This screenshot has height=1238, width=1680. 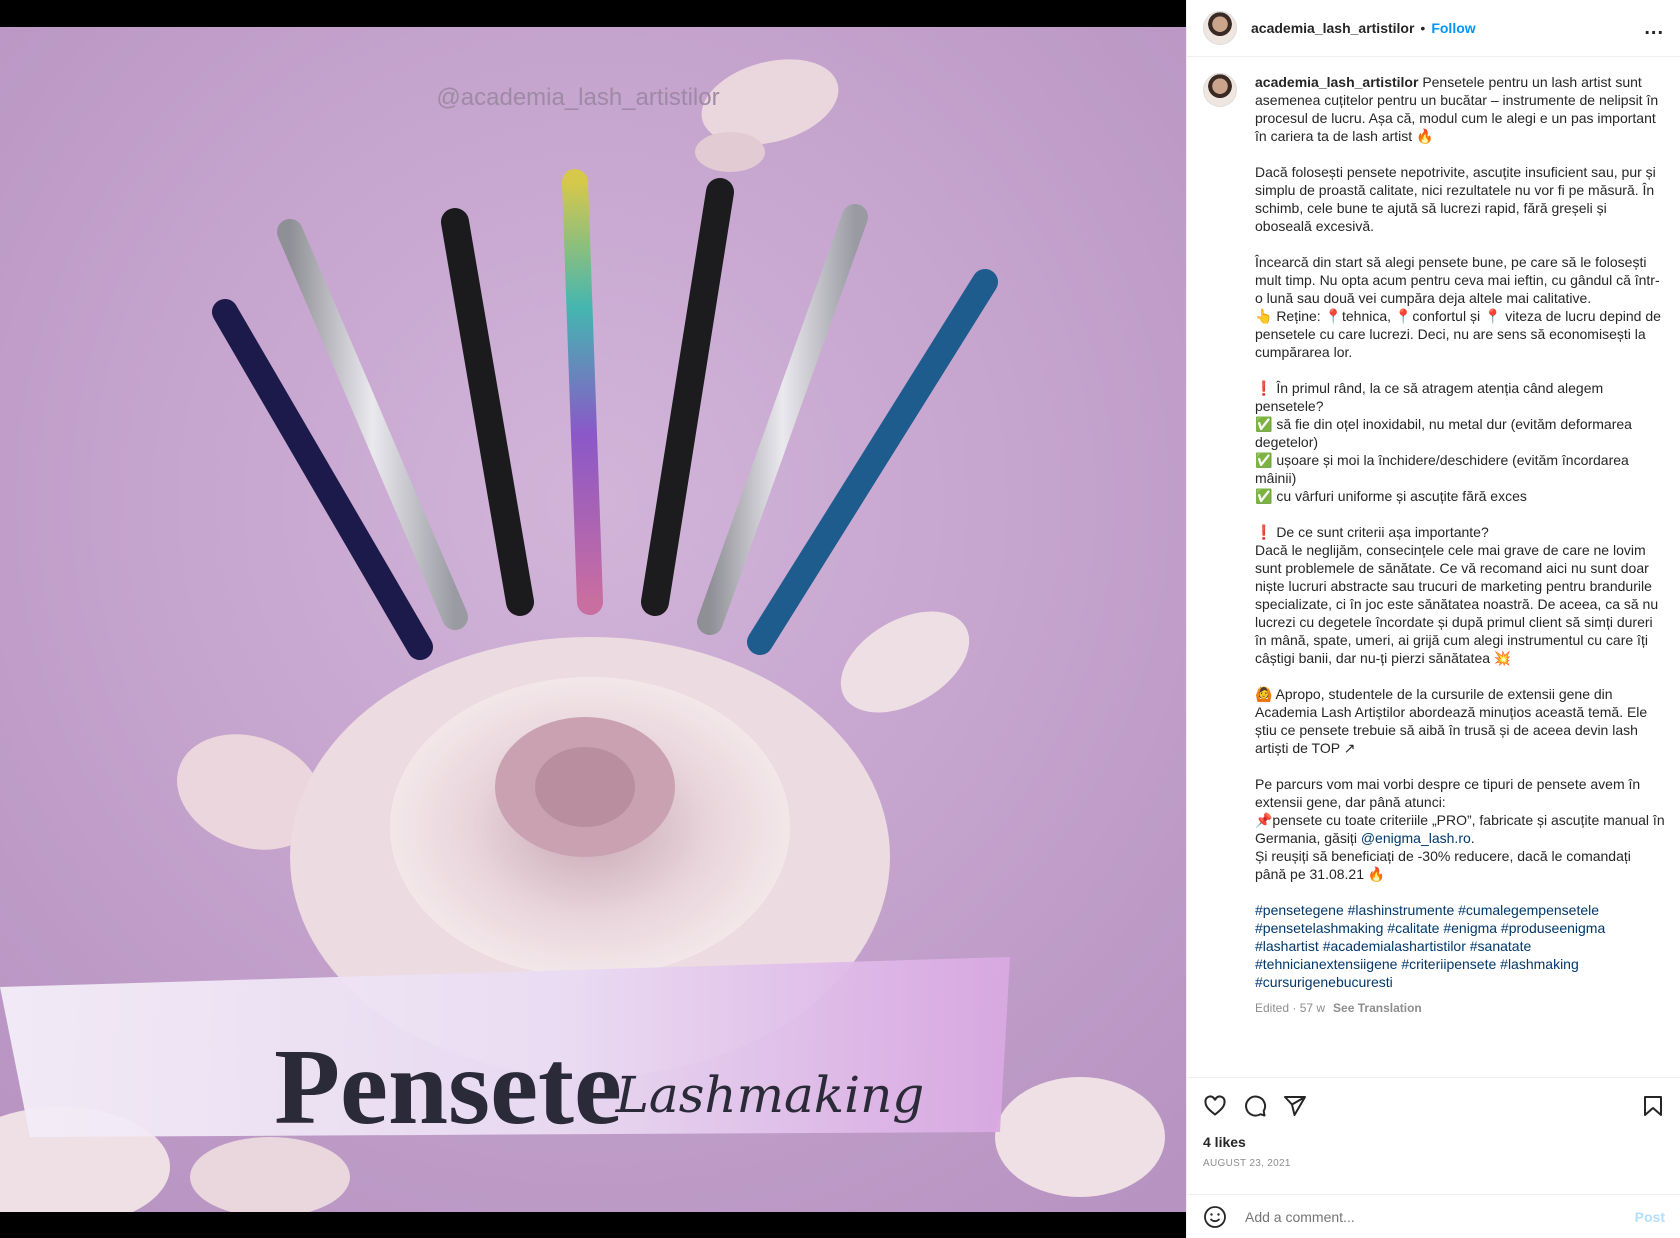 What do you see at coordinates (1220, 90) in the screenshot?
I see `caption-avatar` at bounding box center [1220, 90].